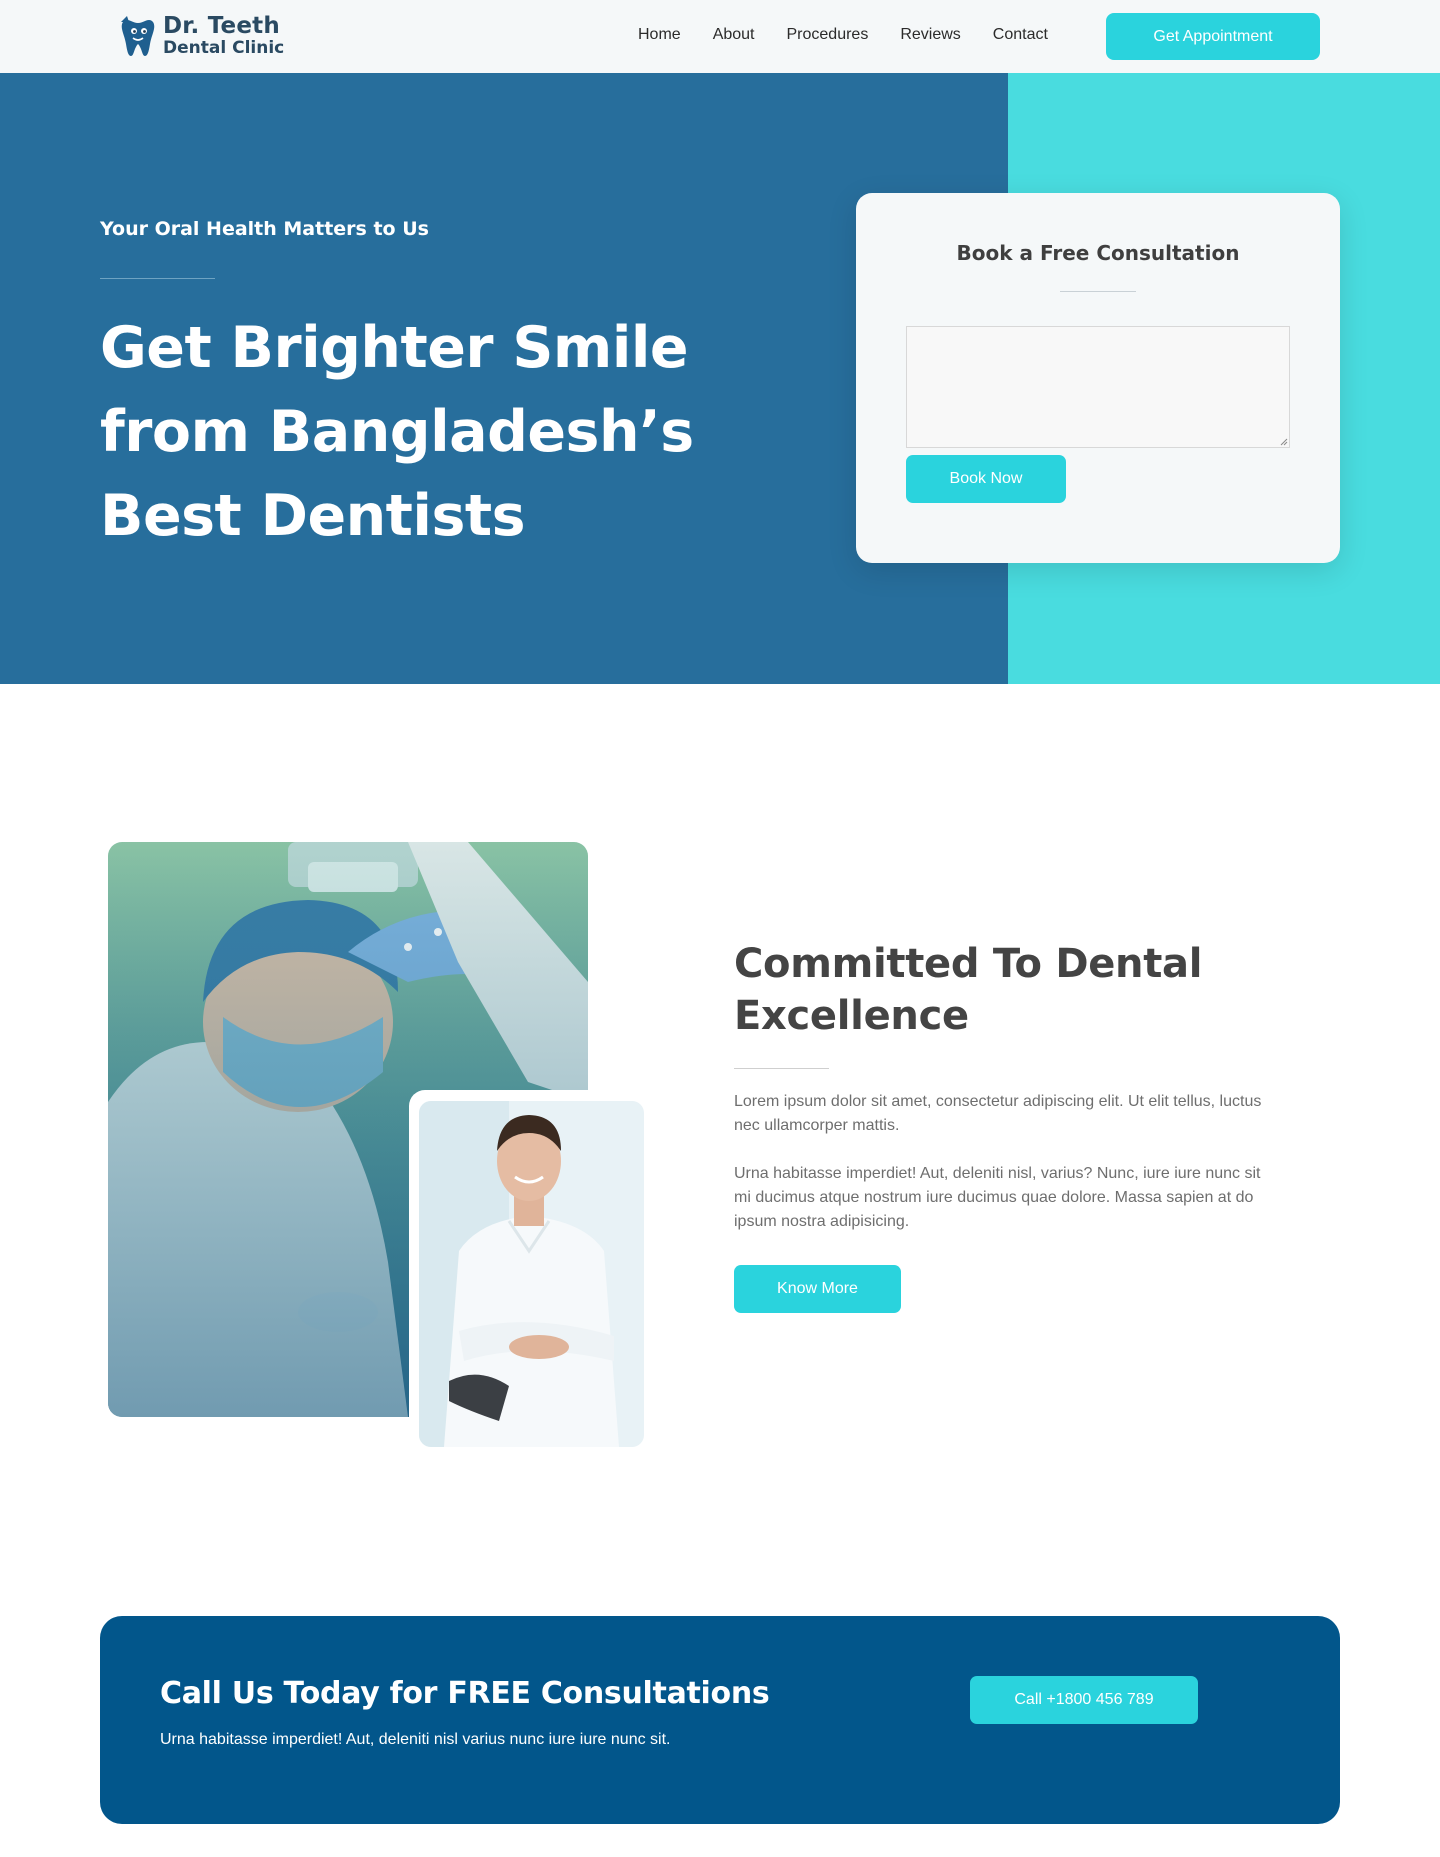  Describe the element at coordinates (781, 1068) in the screenshot. I see `about-divider` at that location.